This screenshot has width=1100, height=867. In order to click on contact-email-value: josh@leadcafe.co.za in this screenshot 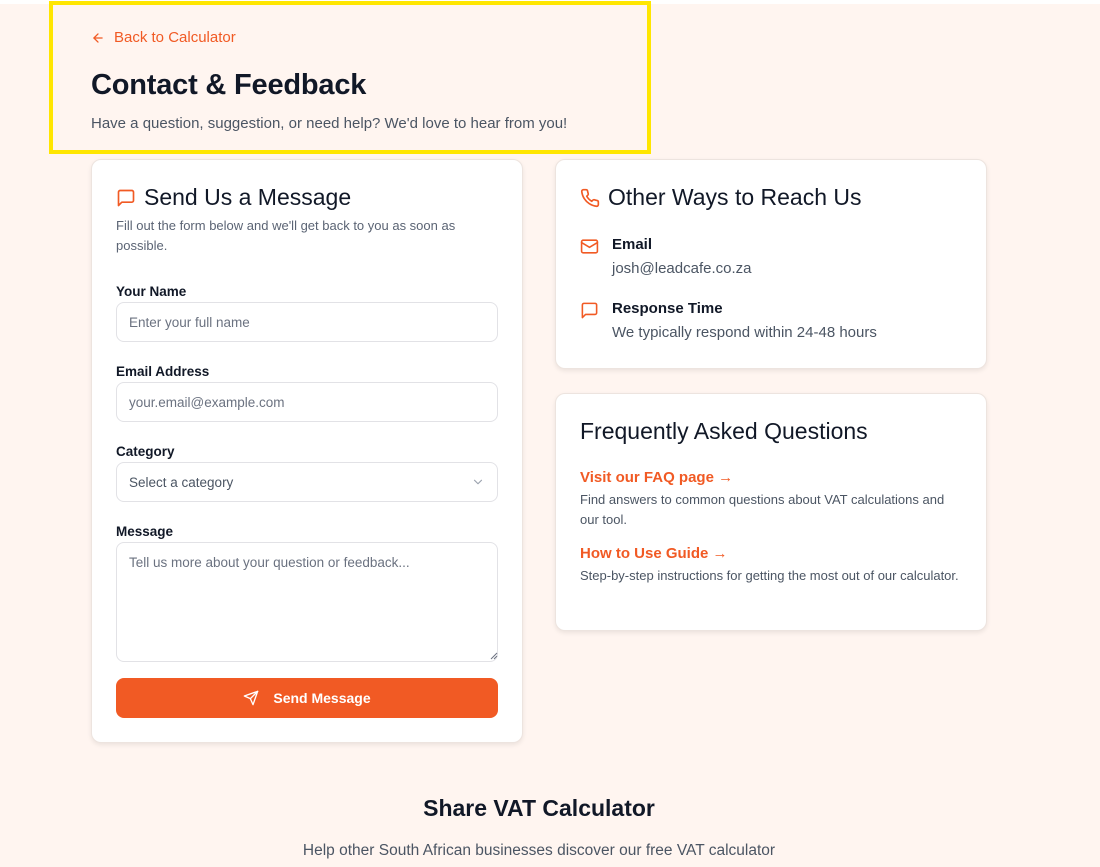, I will do `click(682, 268)`.